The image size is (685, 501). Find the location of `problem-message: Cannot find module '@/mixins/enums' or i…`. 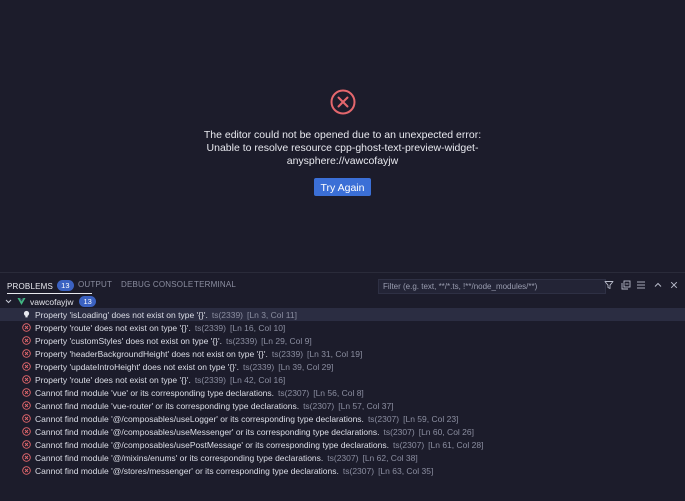

problem-message: Cannot find module '@/mixins/enums' or i… is located at coordinates (179, 457).